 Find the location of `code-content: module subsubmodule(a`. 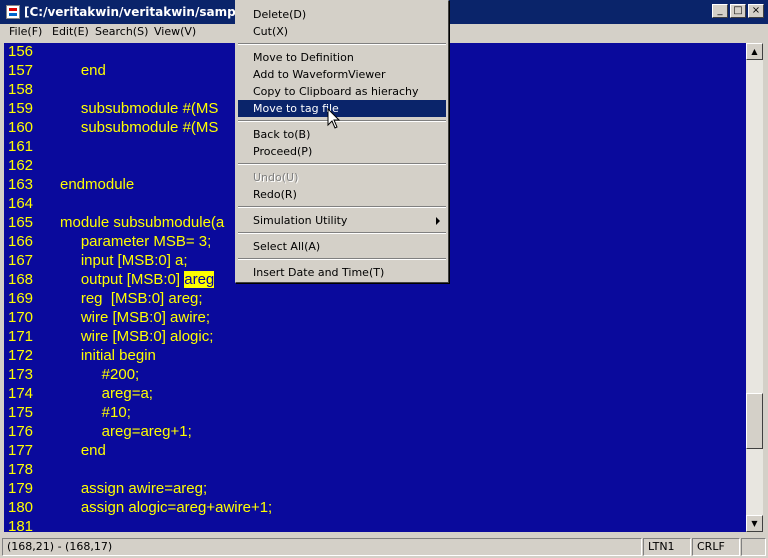

code-content: module subsubmodule(a is located at coordinates (142, 222).